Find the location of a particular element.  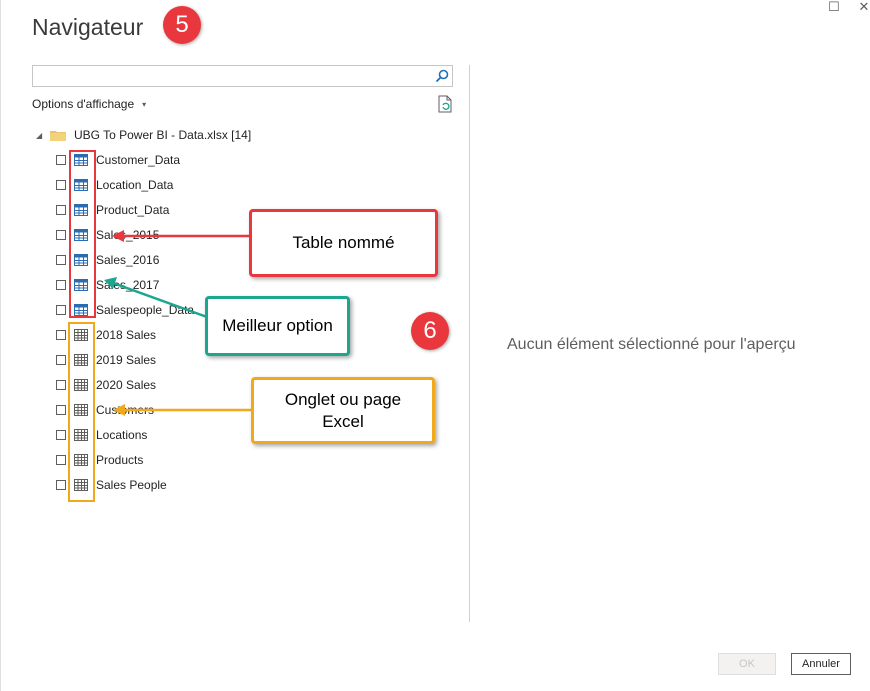

best-option-callout-text: Meilleur option is located at coordinates (277, 325).